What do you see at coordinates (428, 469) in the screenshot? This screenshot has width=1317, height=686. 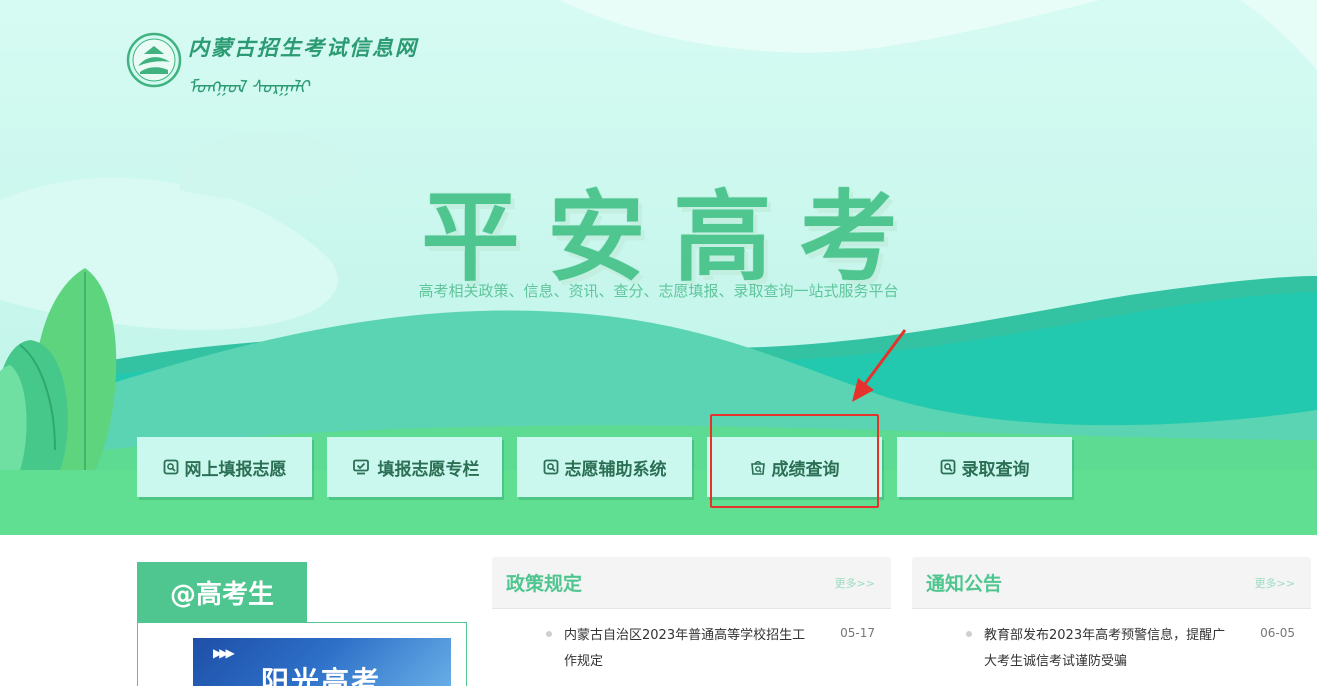 I see `quick-link-label: 填报志愿专栏` at bounding box center [428, 469].